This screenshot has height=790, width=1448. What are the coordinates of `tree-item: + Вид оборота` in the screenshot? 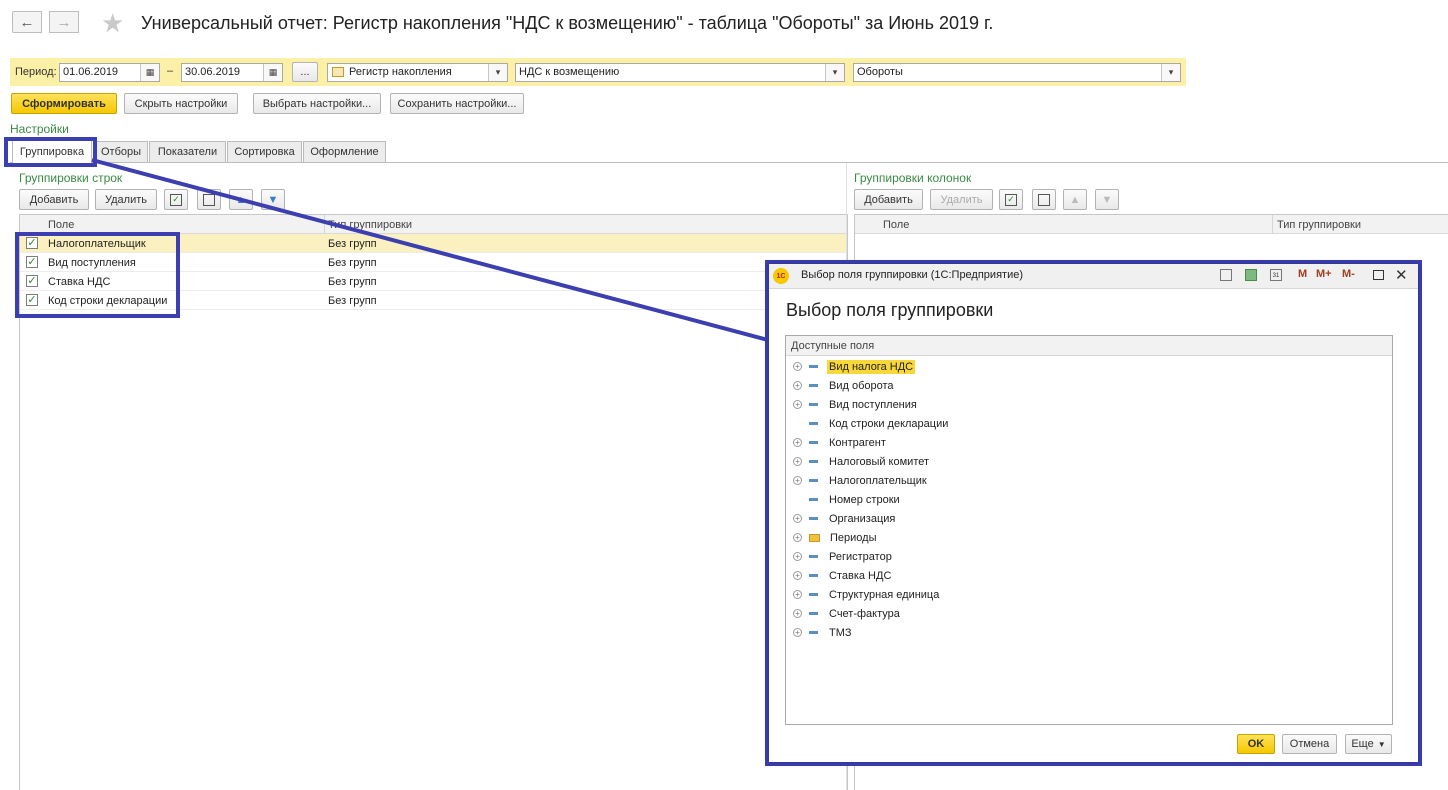 It's located at (844, 385).